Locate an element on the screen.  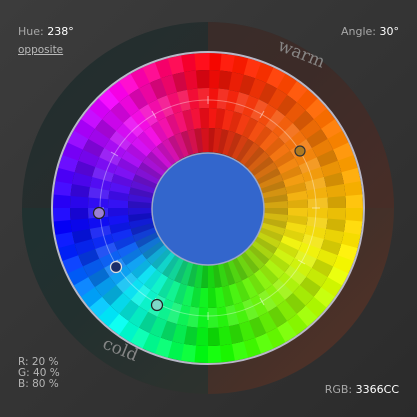
selected-color-swatch is located at coordinates (208, 209).